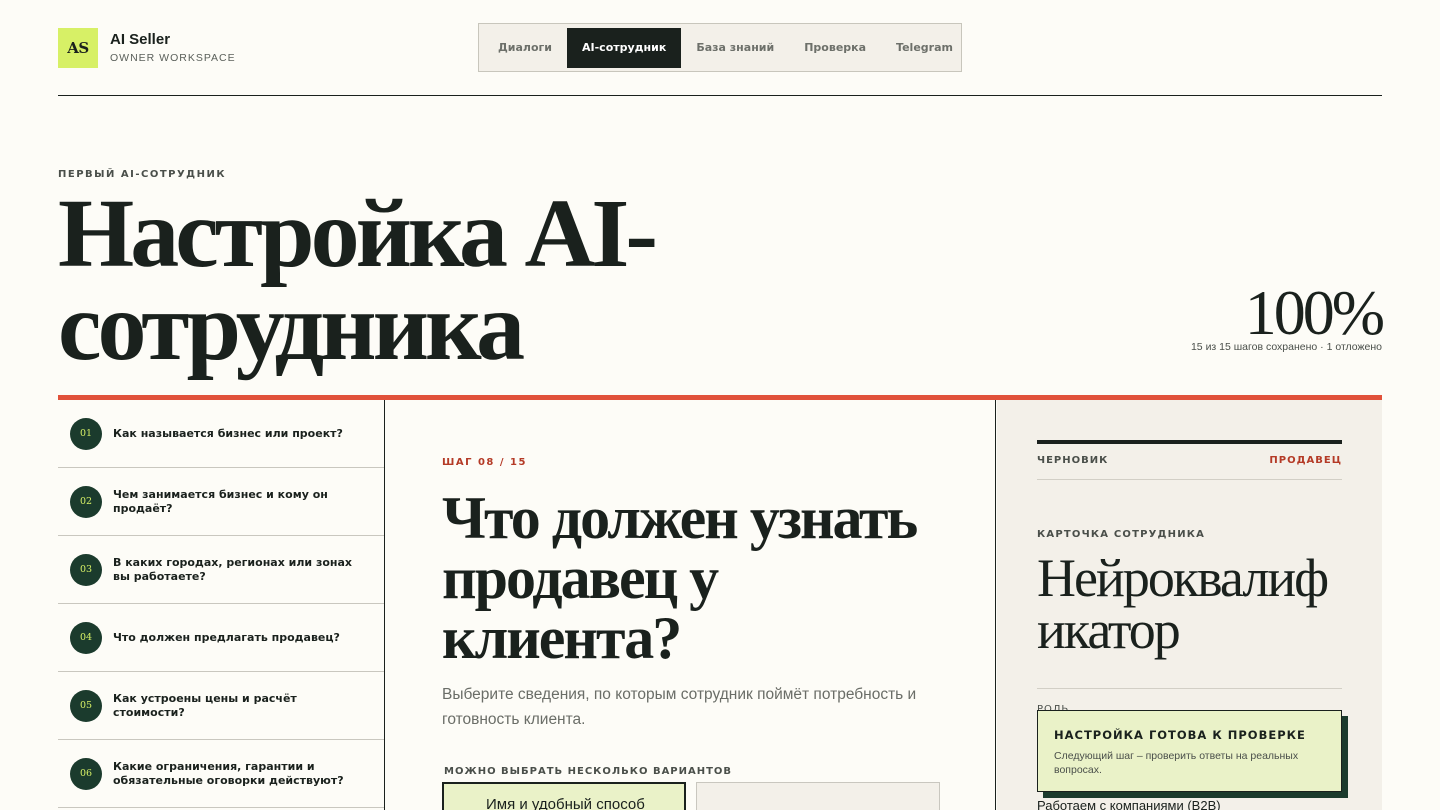 Image resolution: width=1440 pixels, height=810 pixels. Describe the element at coordinates (1189, 442) in the screenshot. I see `draft-top-rule` at that location.